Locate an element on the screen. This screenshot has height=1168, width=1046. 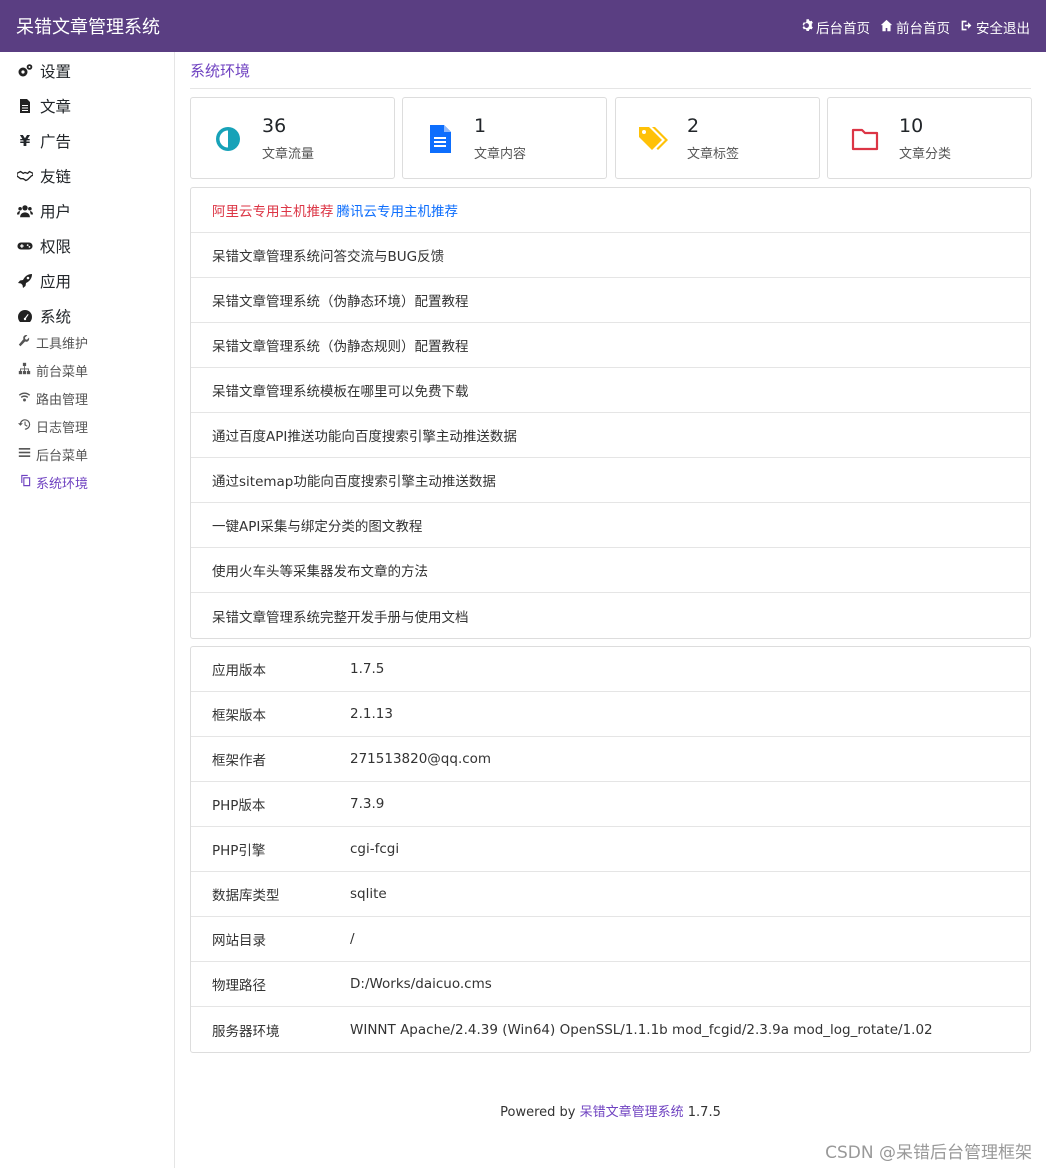
info-key: 网站目录 is located at coordinates (239, 941).